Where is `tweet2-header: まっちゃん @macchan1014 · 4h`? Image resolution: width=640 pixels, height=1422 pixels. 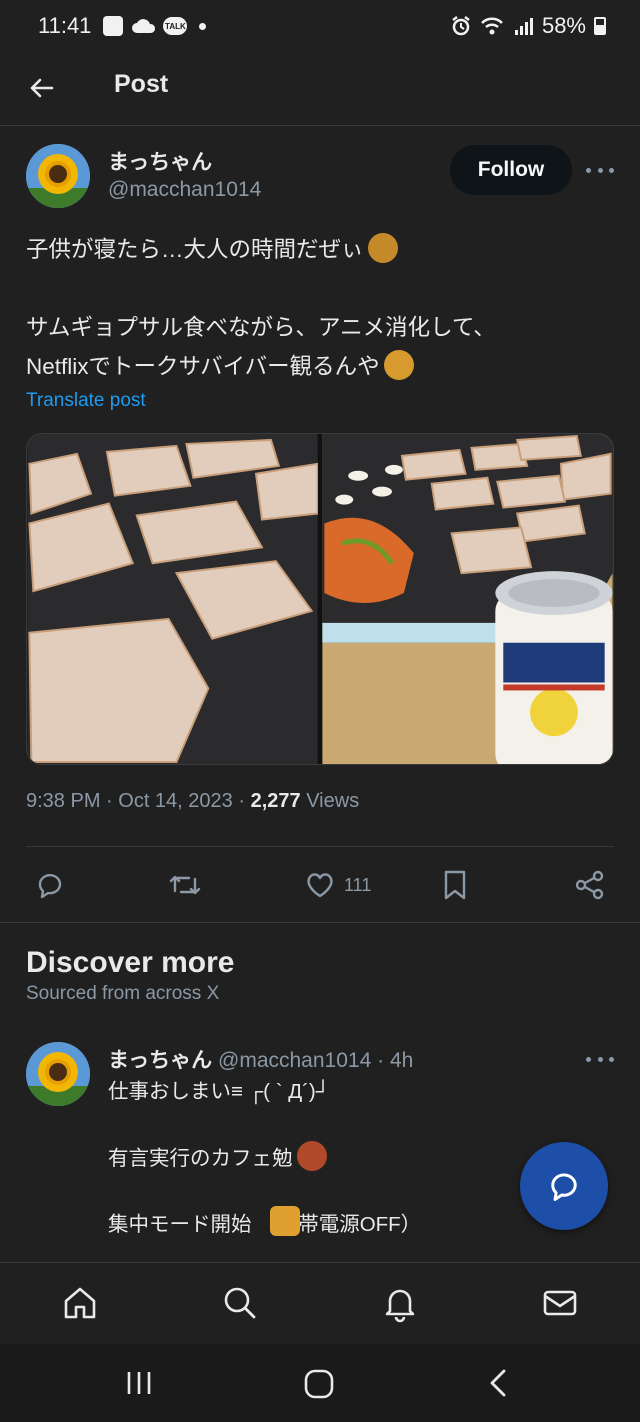 tweet2-header: まっちゃん @macchan1014 · 4h is located at coordinates (261, 1060).